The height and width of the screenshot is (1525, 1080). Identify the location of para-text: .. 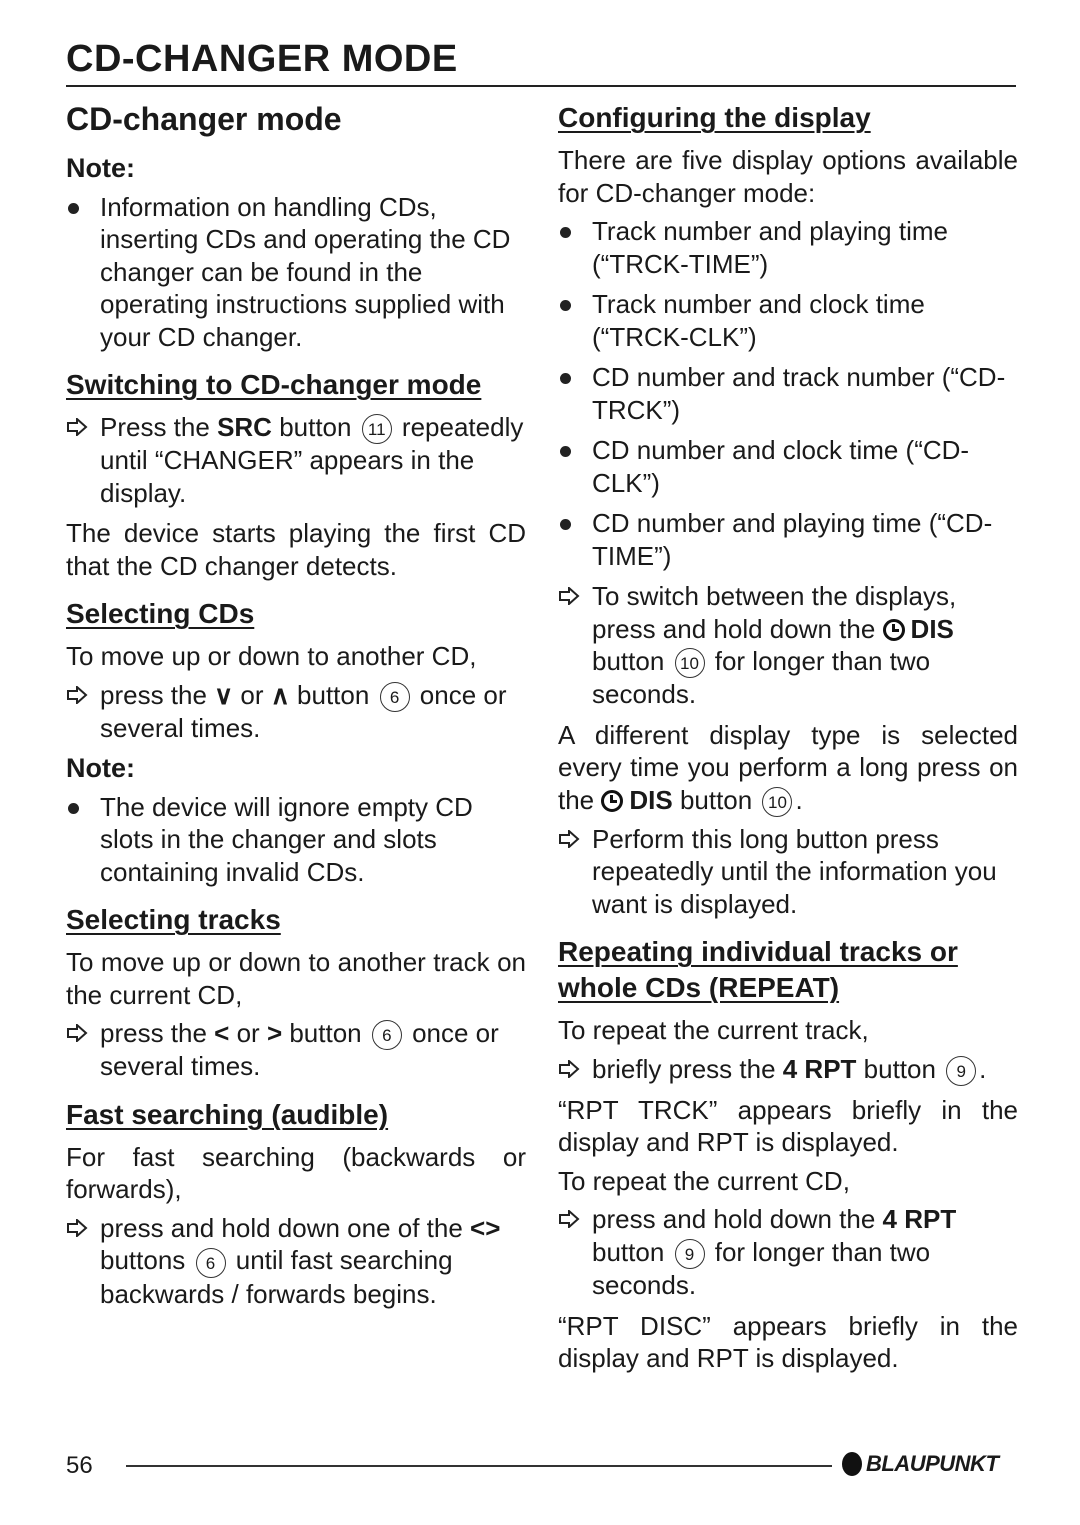
(799, 799).